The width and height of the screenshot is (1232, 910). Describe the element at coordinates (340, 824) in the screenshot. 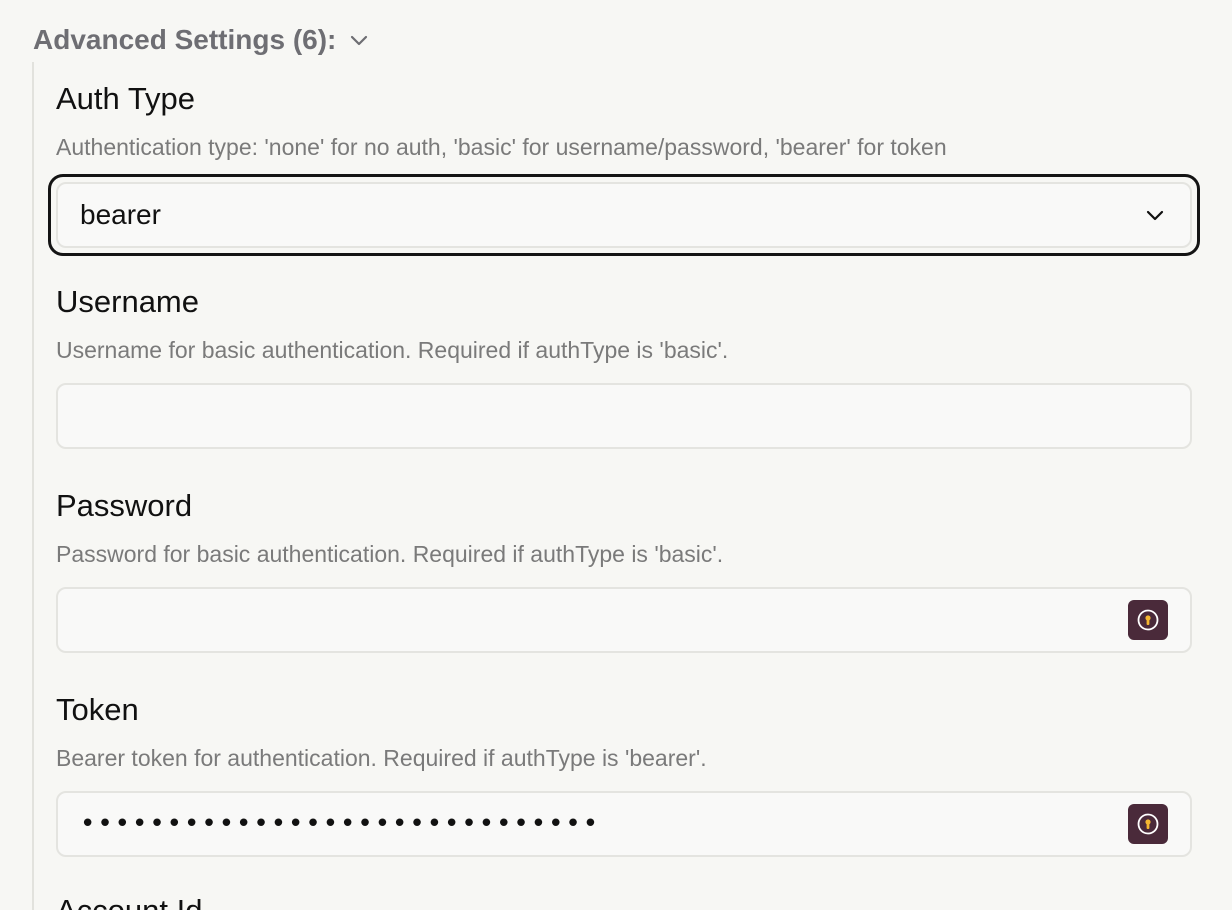

I see `token-masked-value: ••••••••••••••••••••••••••••••` at that location.